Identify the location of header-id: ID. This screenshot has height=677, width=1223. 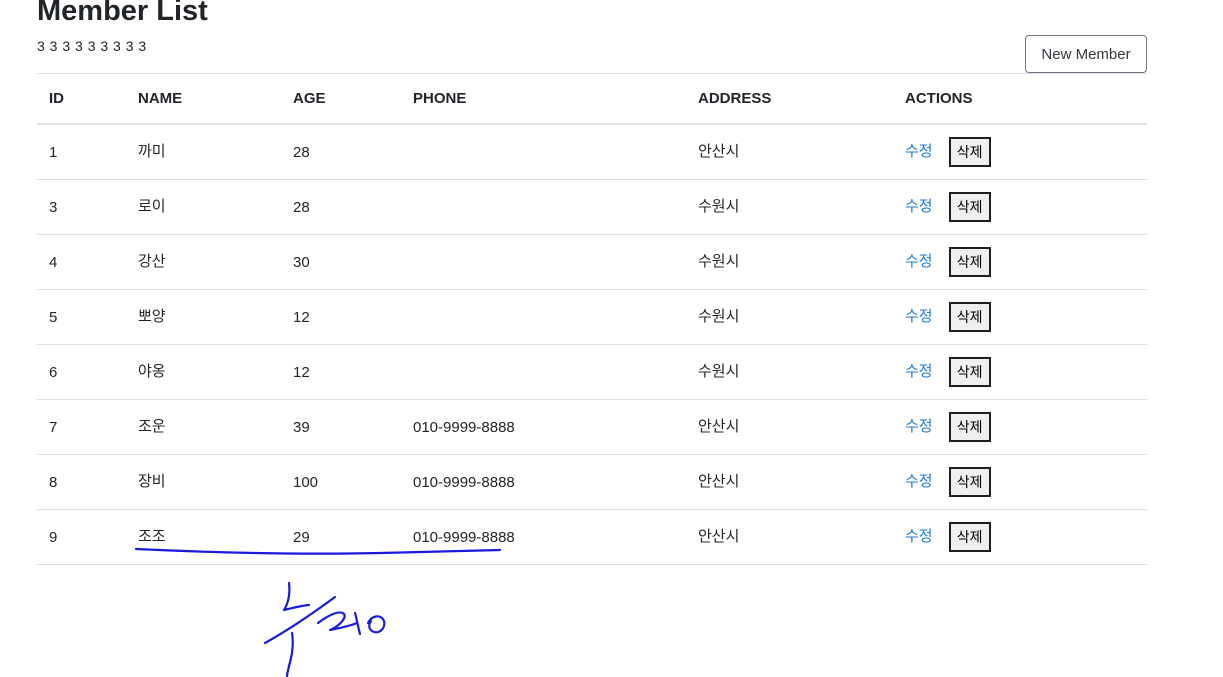
(81, 99).